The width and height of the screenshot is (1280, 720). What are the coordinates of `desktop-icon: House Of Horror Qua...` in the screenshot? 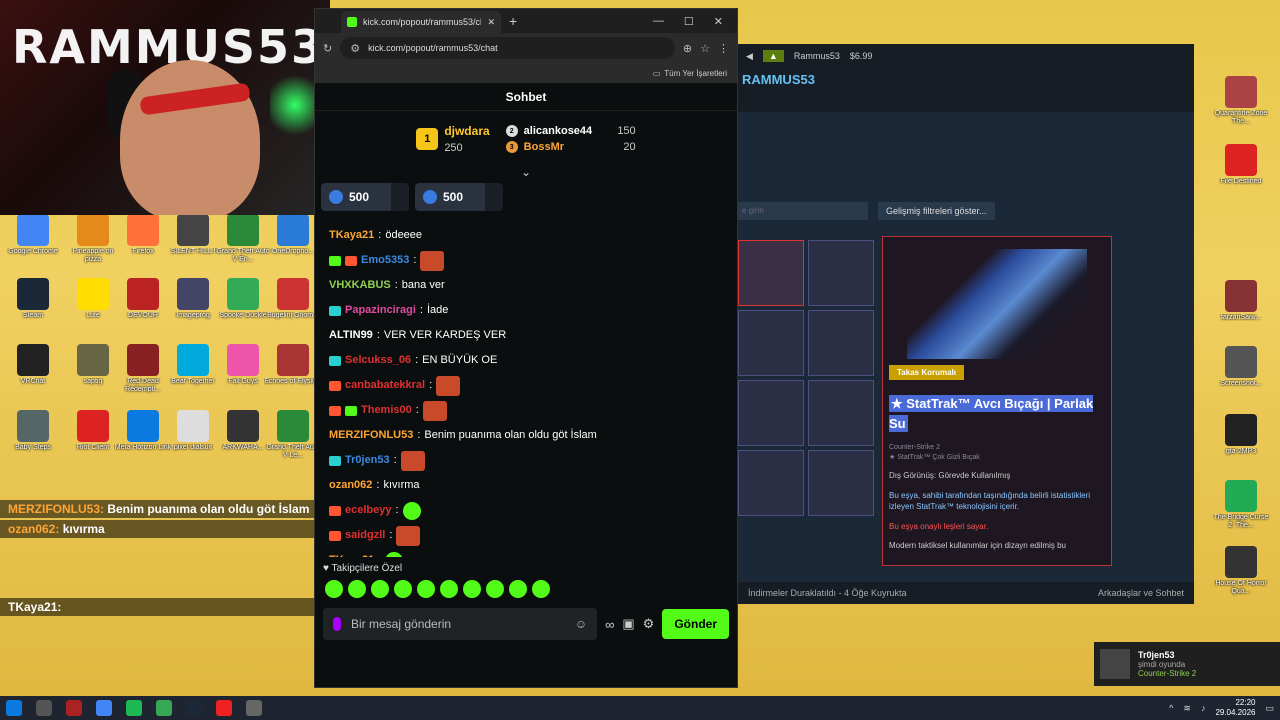 It's located at (1241, 572).